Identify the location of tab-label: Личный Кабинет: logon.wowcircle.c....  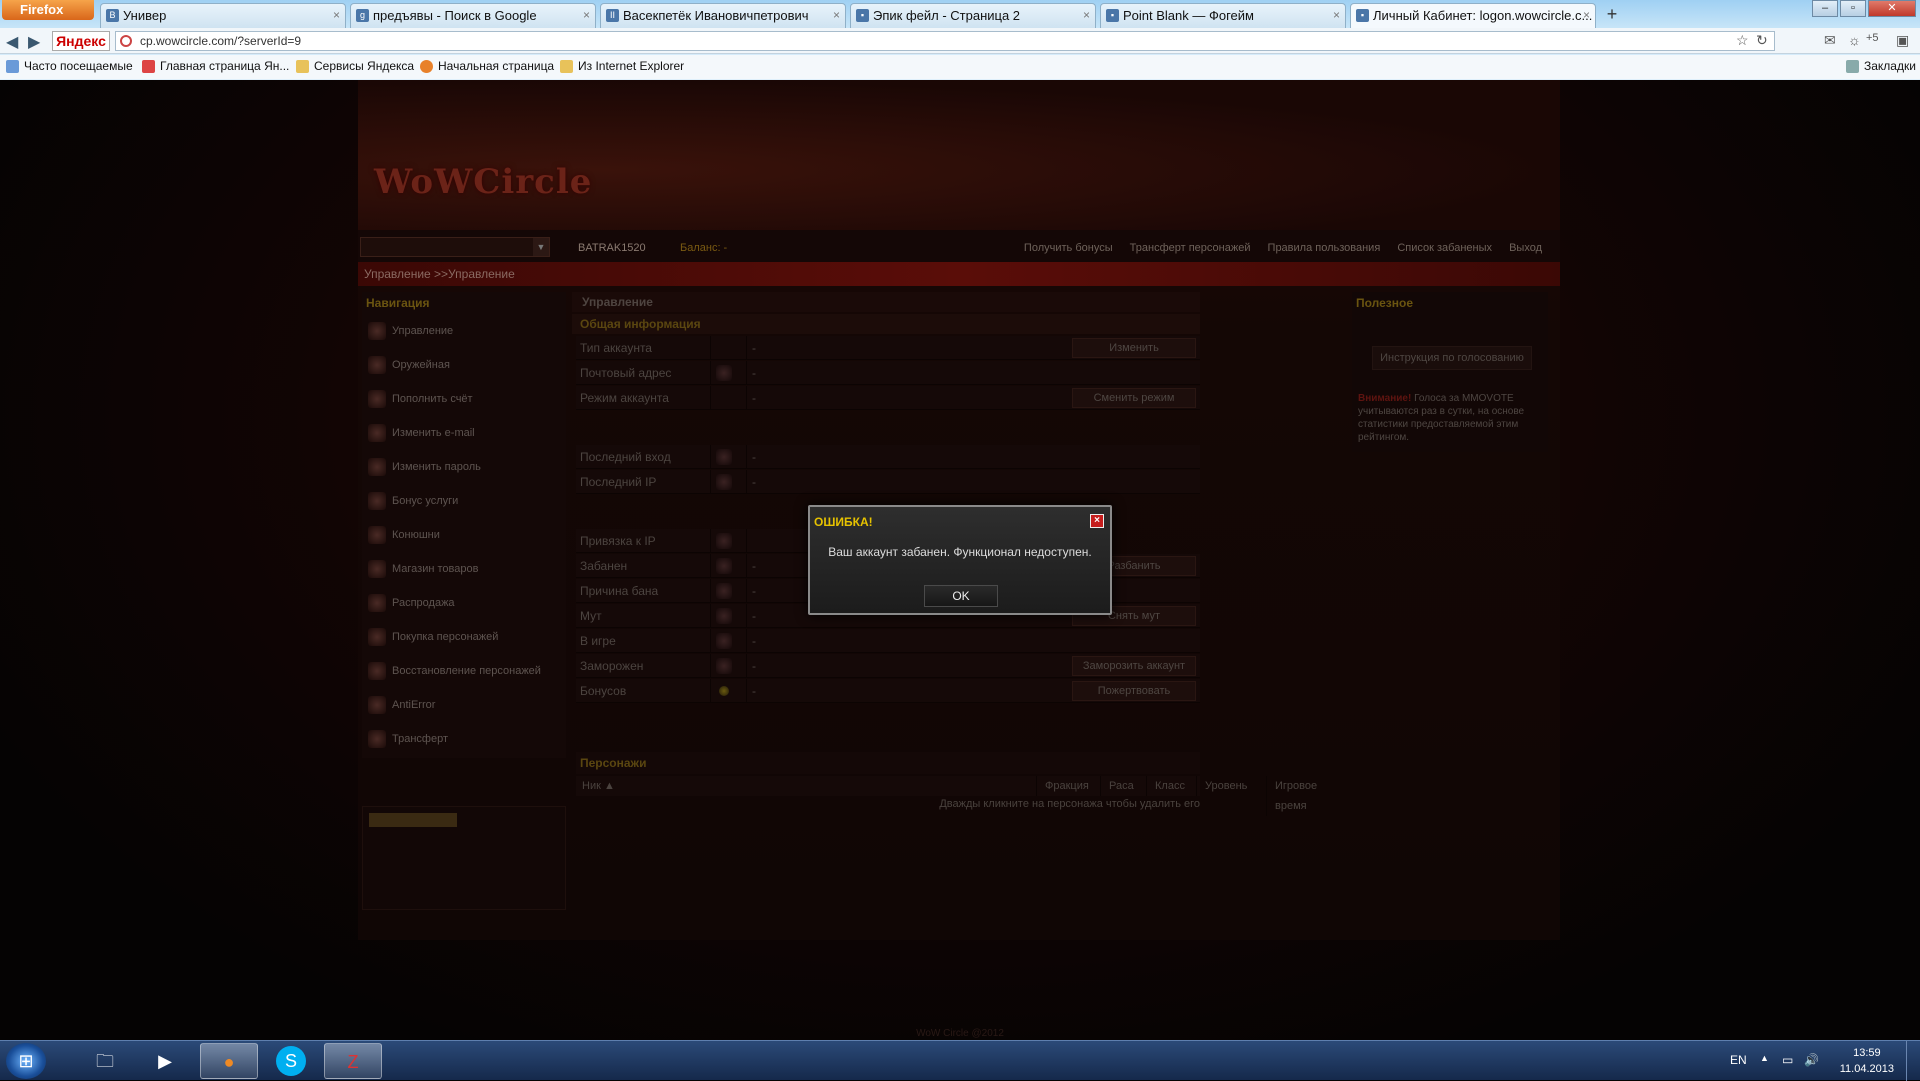
(1483, 15).